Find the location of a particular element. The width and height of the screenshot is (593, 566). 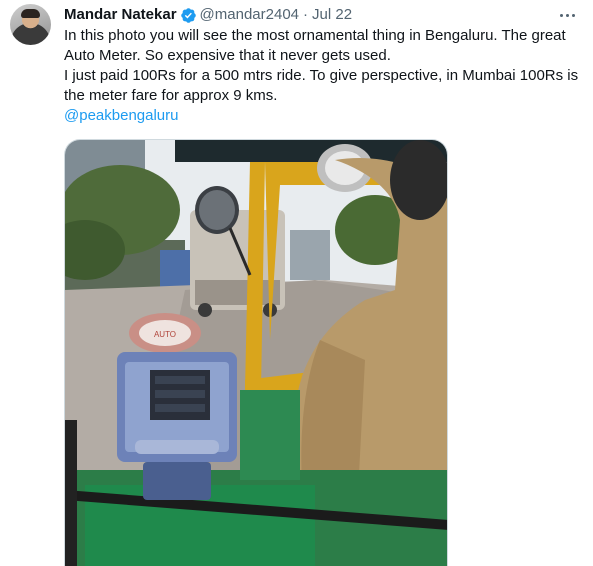

verified-badge-icon is located at coordinates (188, 15).